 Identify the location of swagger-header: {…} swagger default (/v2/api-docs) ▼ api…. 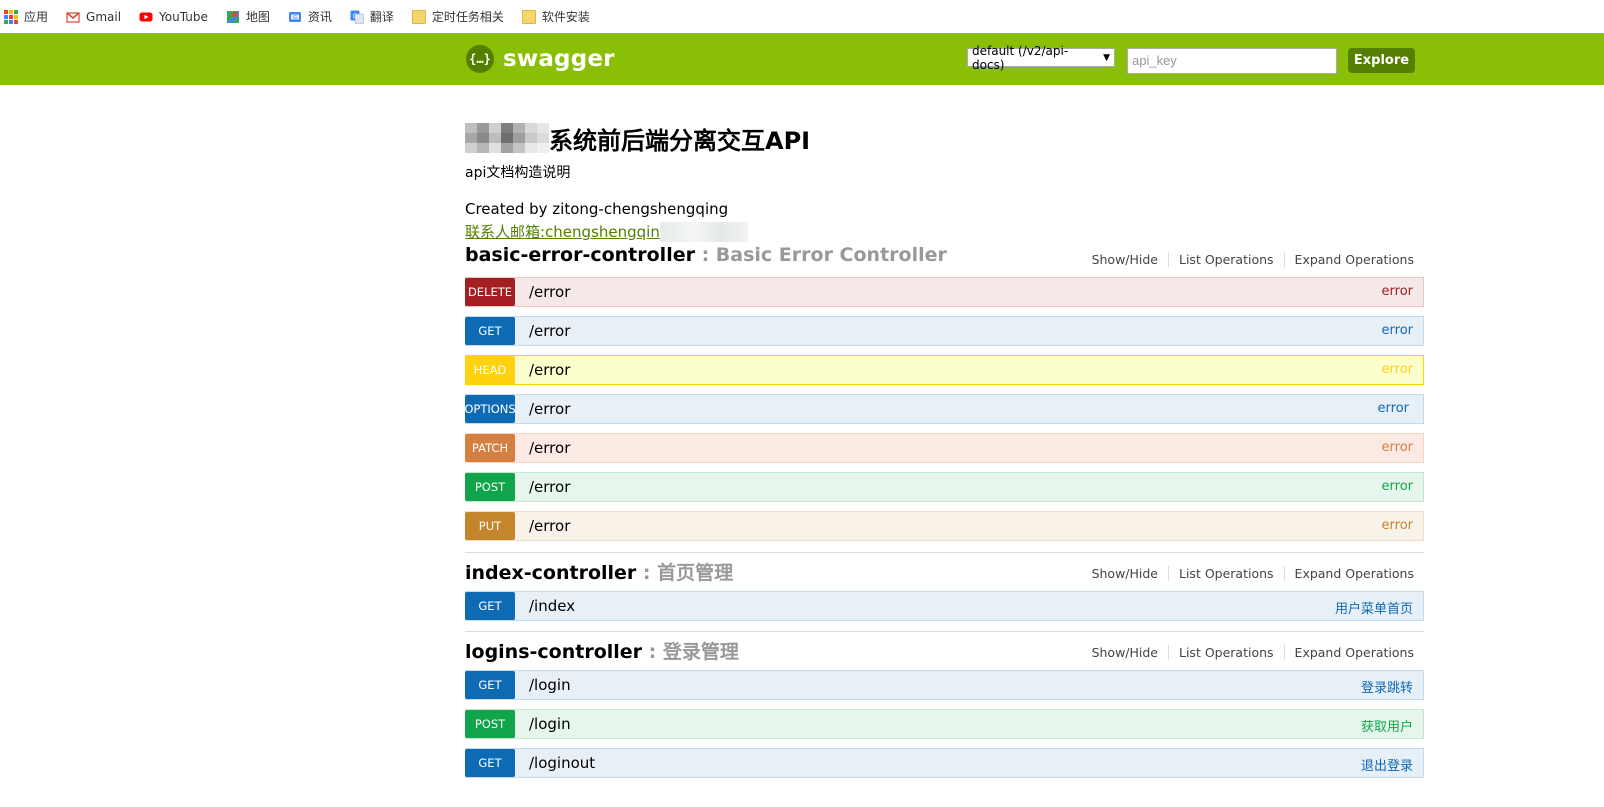
(802, 59).